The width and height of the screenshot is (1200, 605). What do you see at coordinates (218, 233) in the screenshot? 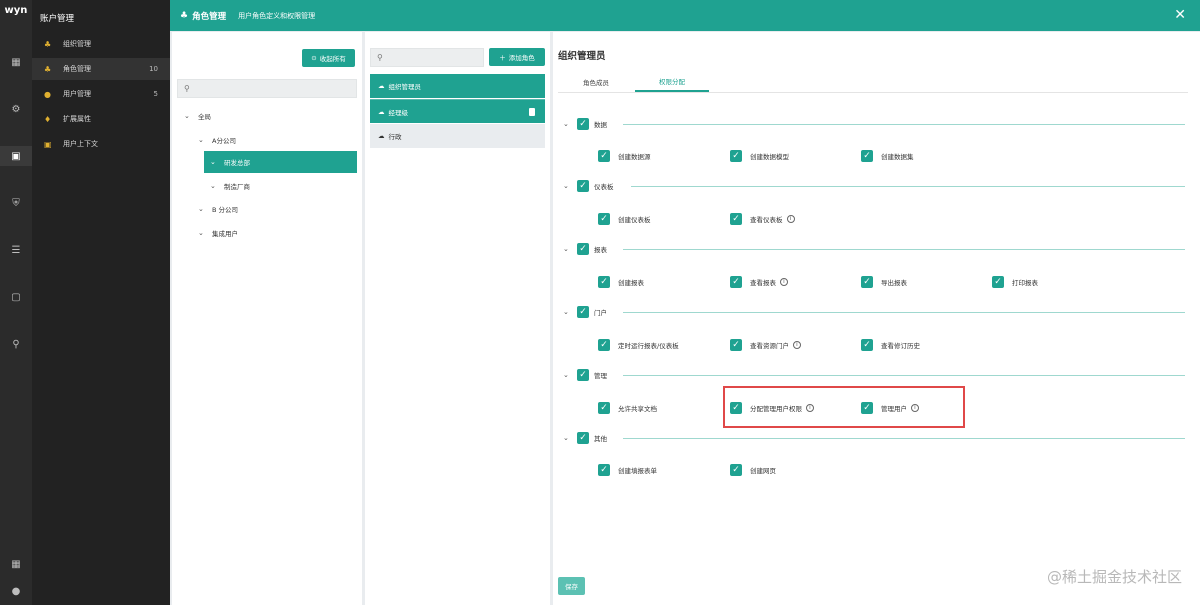
I see `tree-item-integrated-users: ⌄ 集成用户` at bounding box center [218, 233].